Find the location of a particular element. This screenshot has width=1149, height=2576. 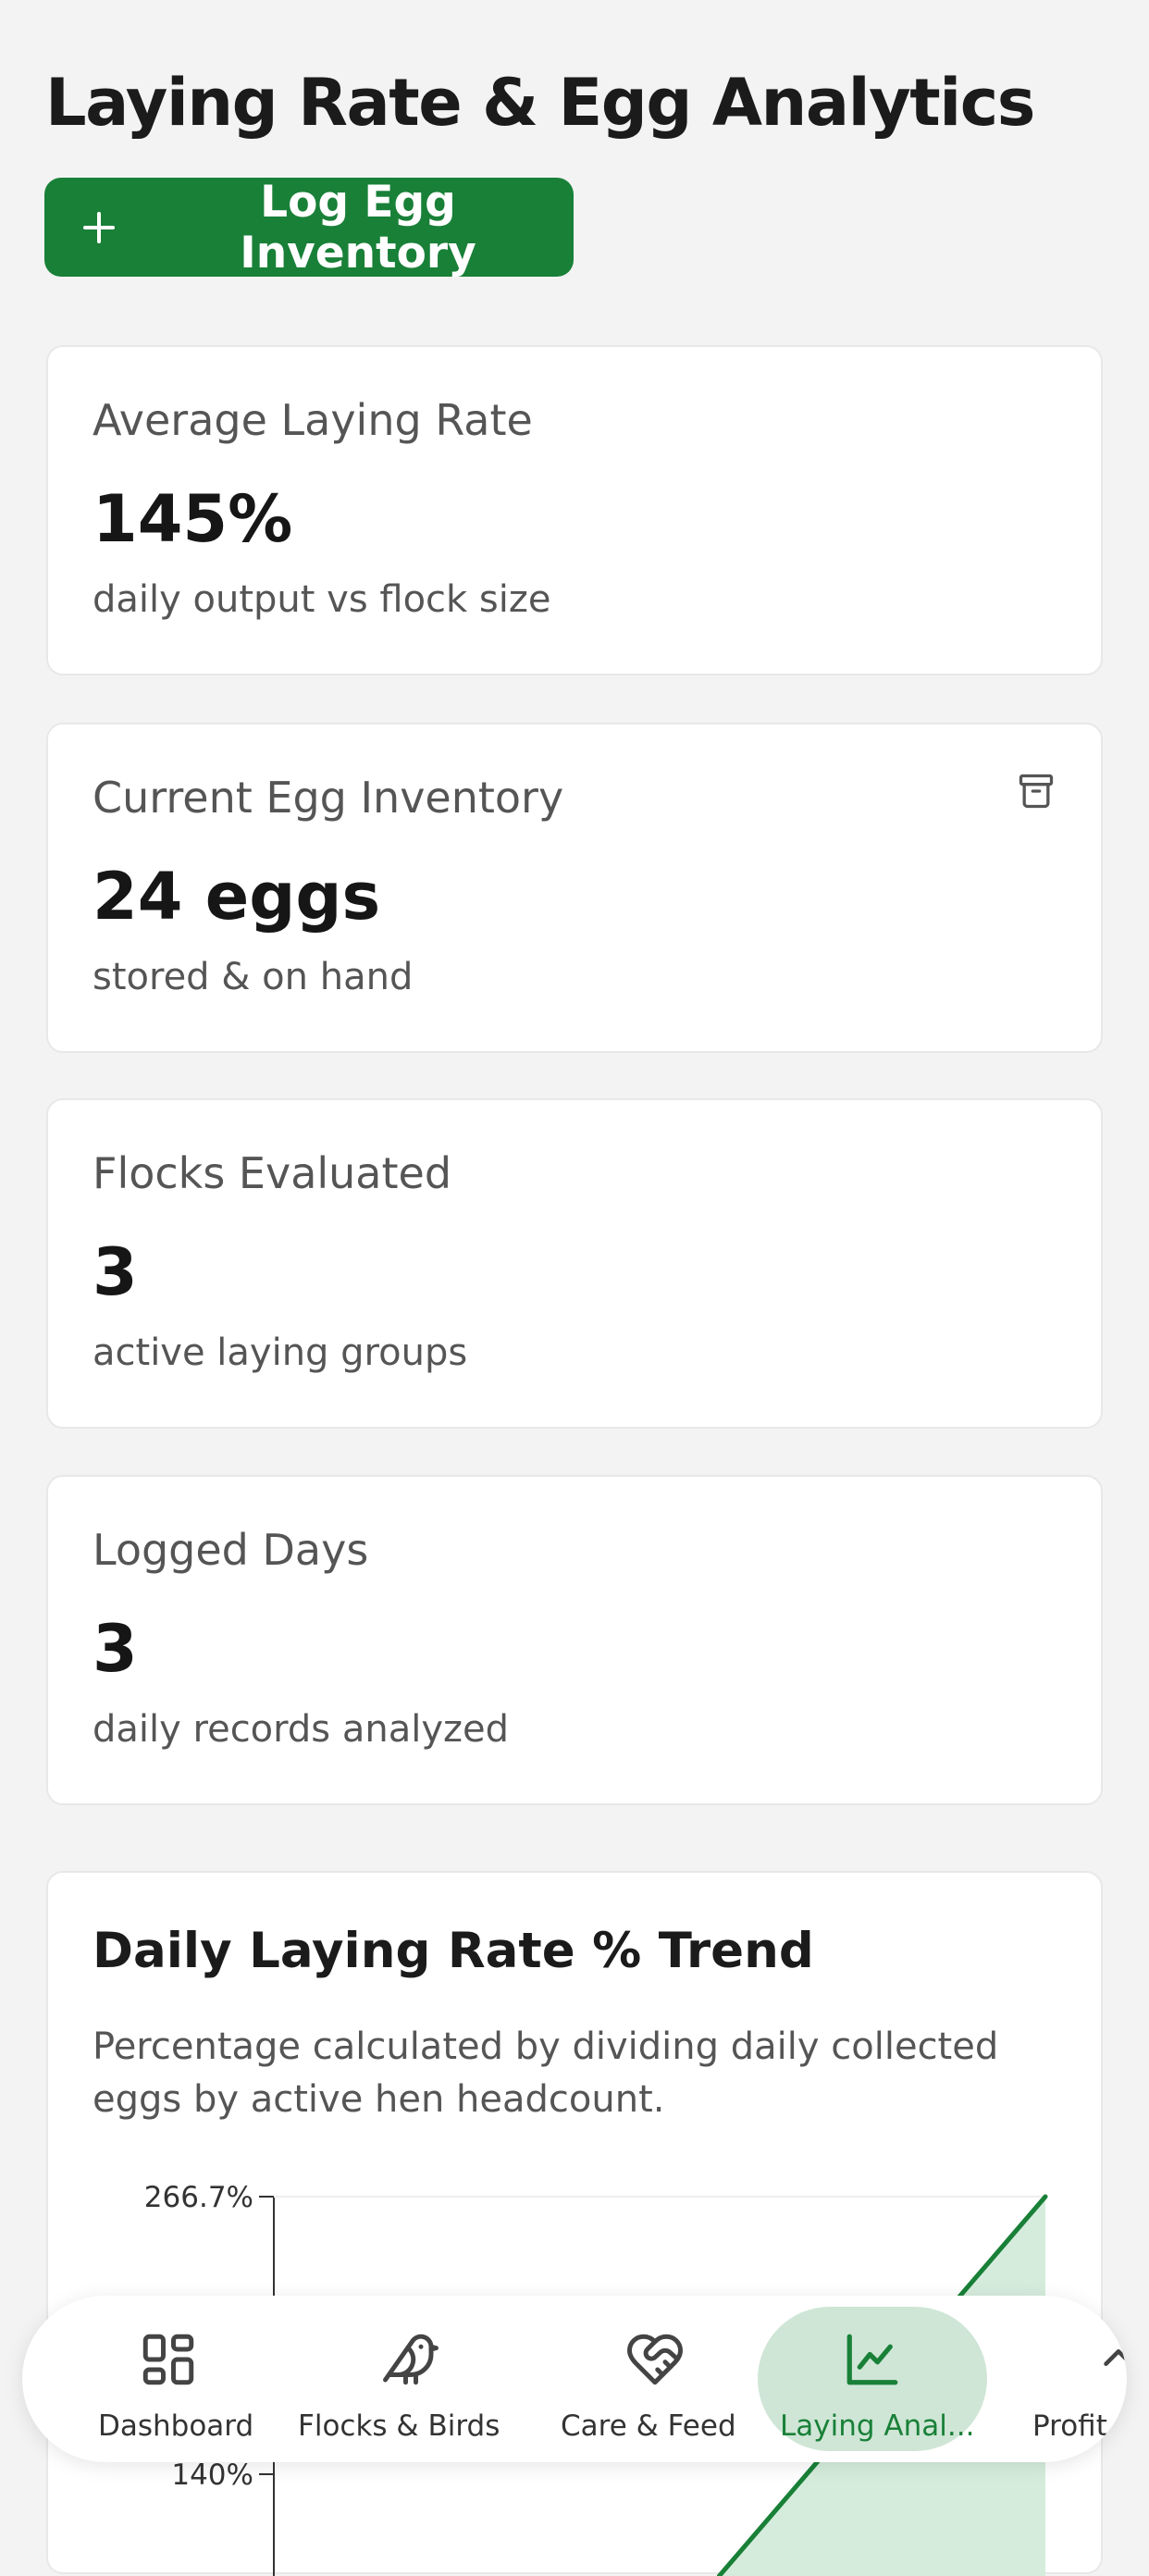

stat-value: 24 eggs is located at coordinates (237, 897).